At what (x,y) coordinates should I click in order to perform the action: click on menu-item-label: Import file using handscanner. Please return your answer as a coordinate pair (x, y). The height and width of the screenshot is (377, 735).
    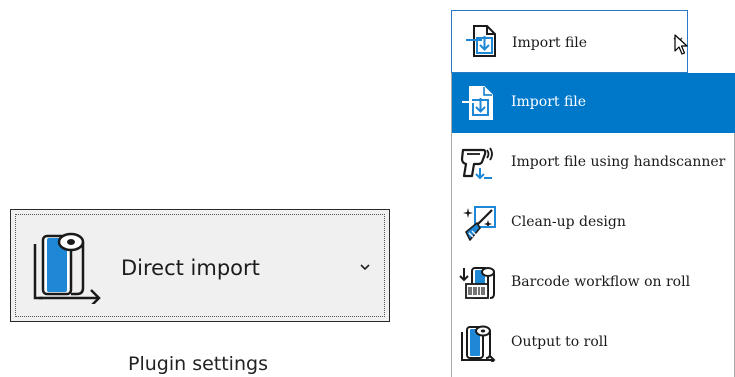
    Looking at the image, I should click on (618, 162).